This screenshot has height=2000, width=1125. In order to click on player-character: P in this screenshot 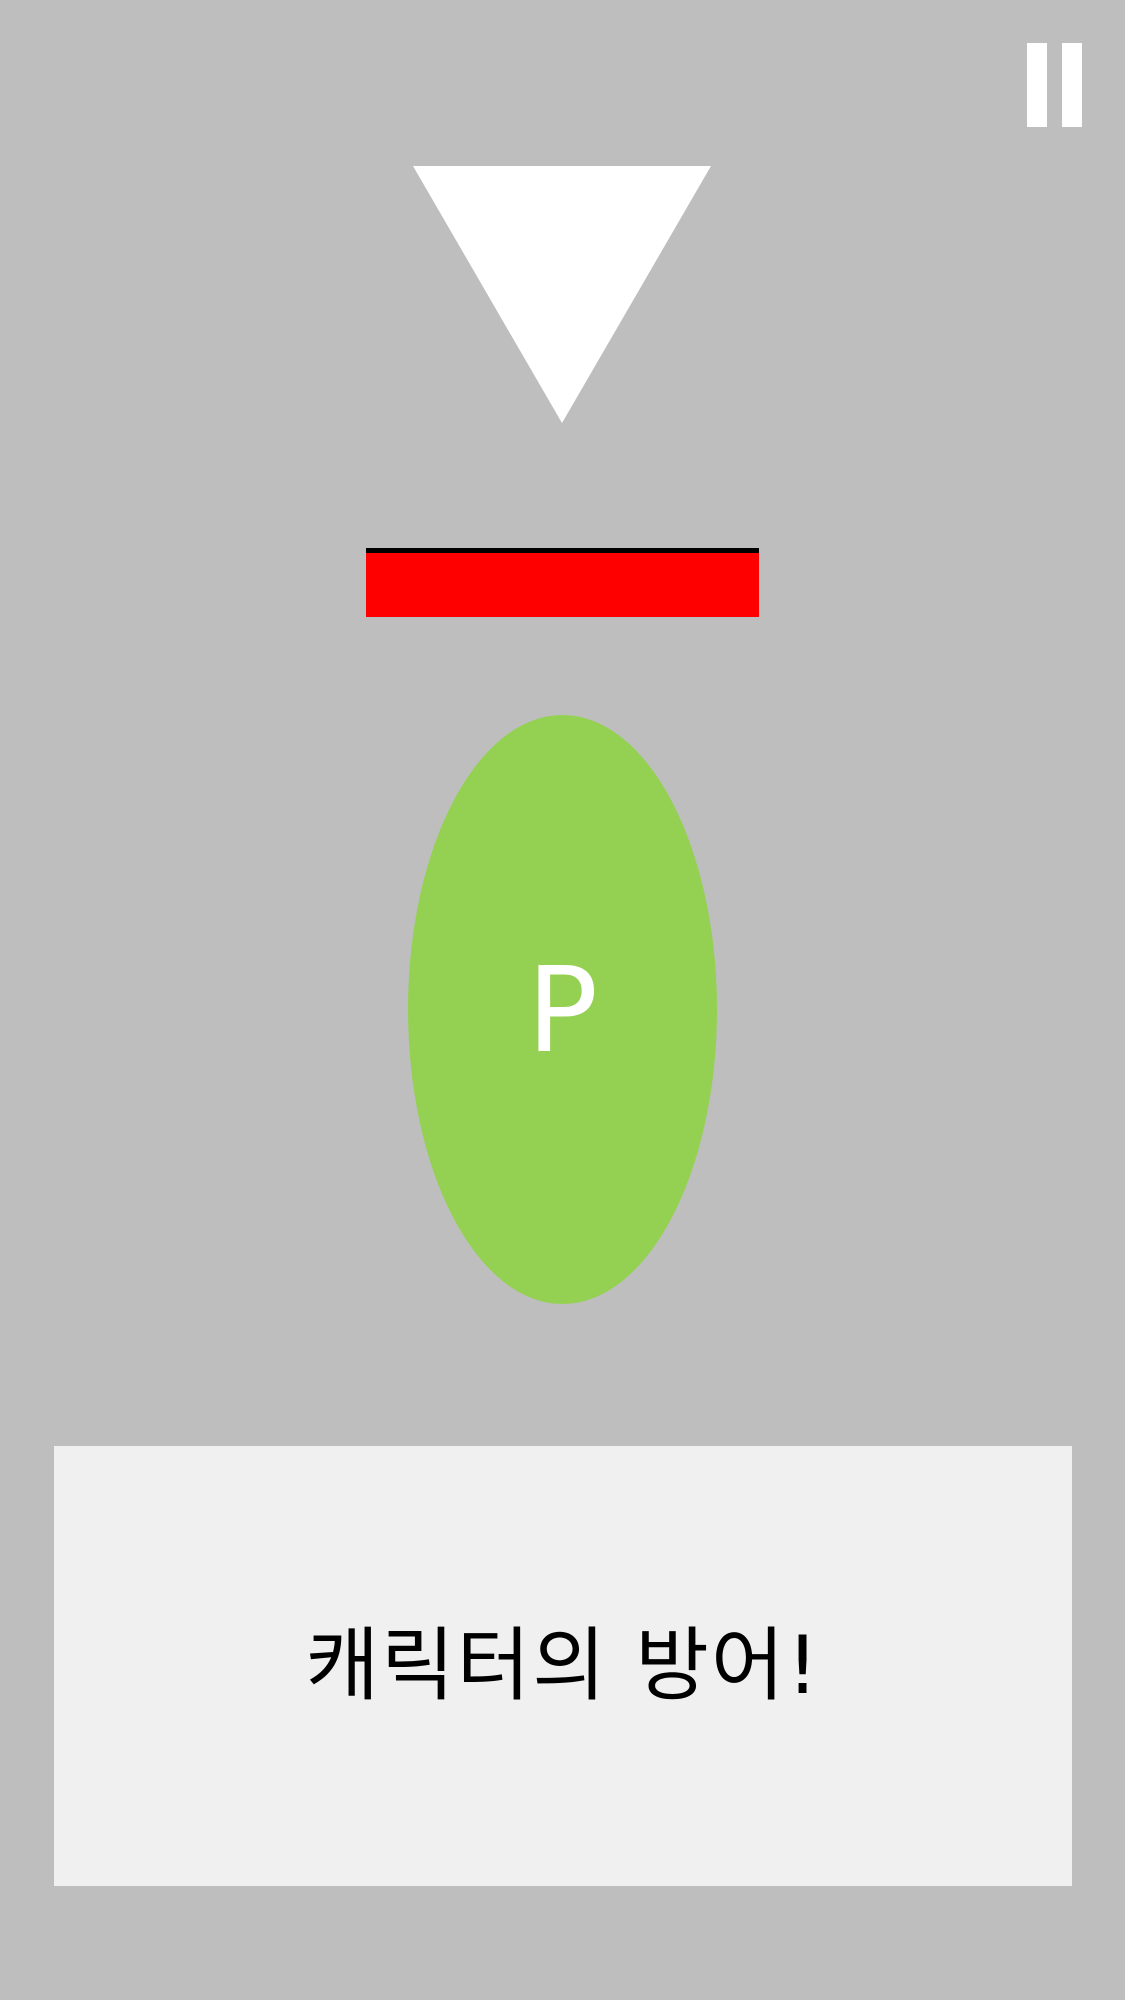, I will do `click(562, 1009)`.